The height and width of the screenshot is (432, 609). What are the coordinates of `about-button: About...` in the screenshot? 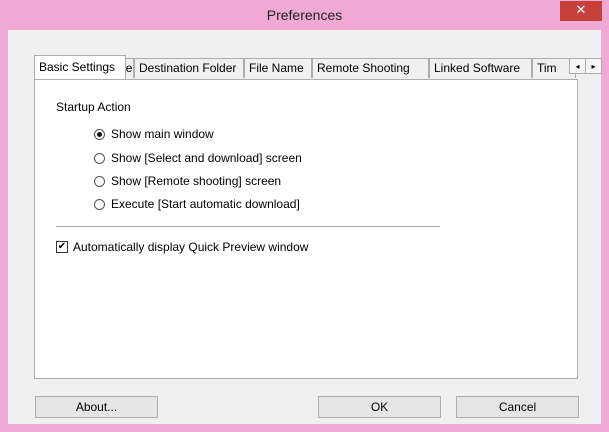 It's located at (96, 407).